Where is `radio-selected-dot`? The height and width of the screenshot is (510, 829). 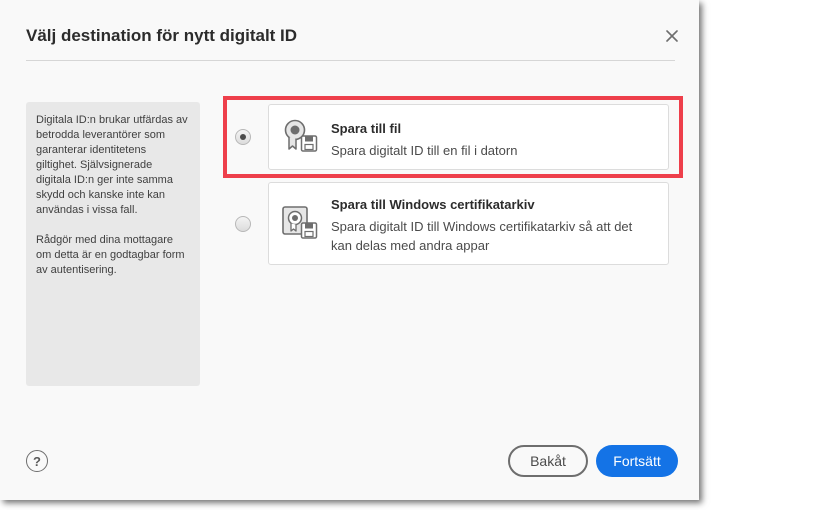 radio-selected-dot is located at coordinates (243, 137).